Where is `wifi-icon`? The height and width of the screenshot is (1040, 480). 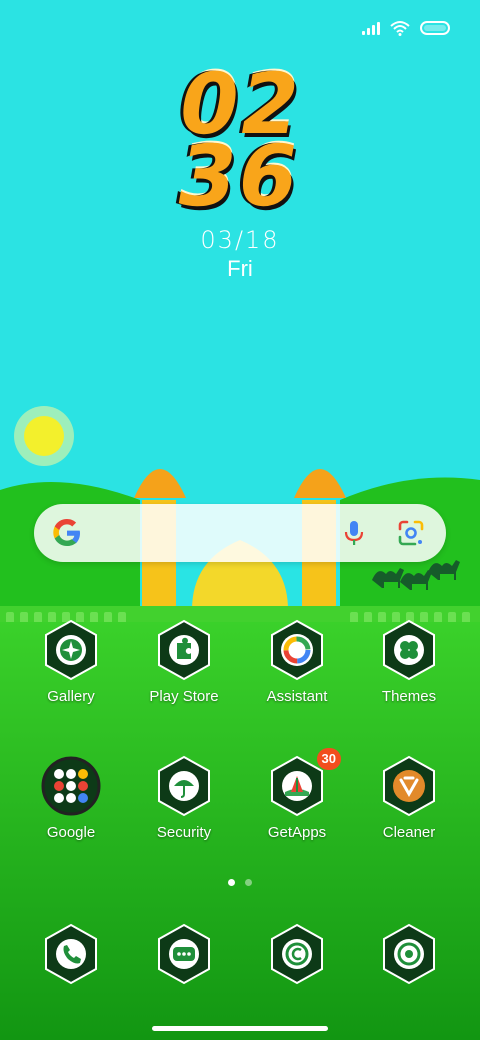
wifi-icon is located at coordinates (400, 28).